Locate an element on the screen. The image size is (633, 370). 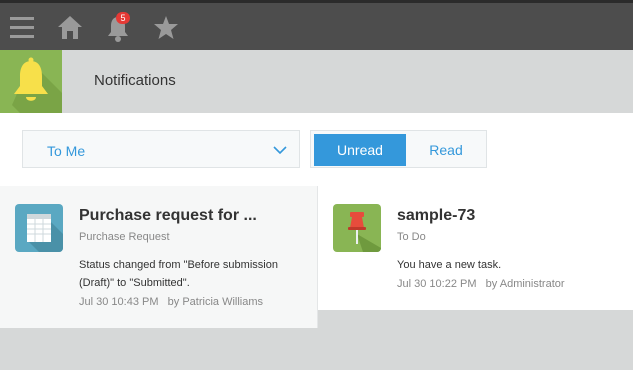
read-status-toggle: Unread Read is located at coordinates (398, 149).